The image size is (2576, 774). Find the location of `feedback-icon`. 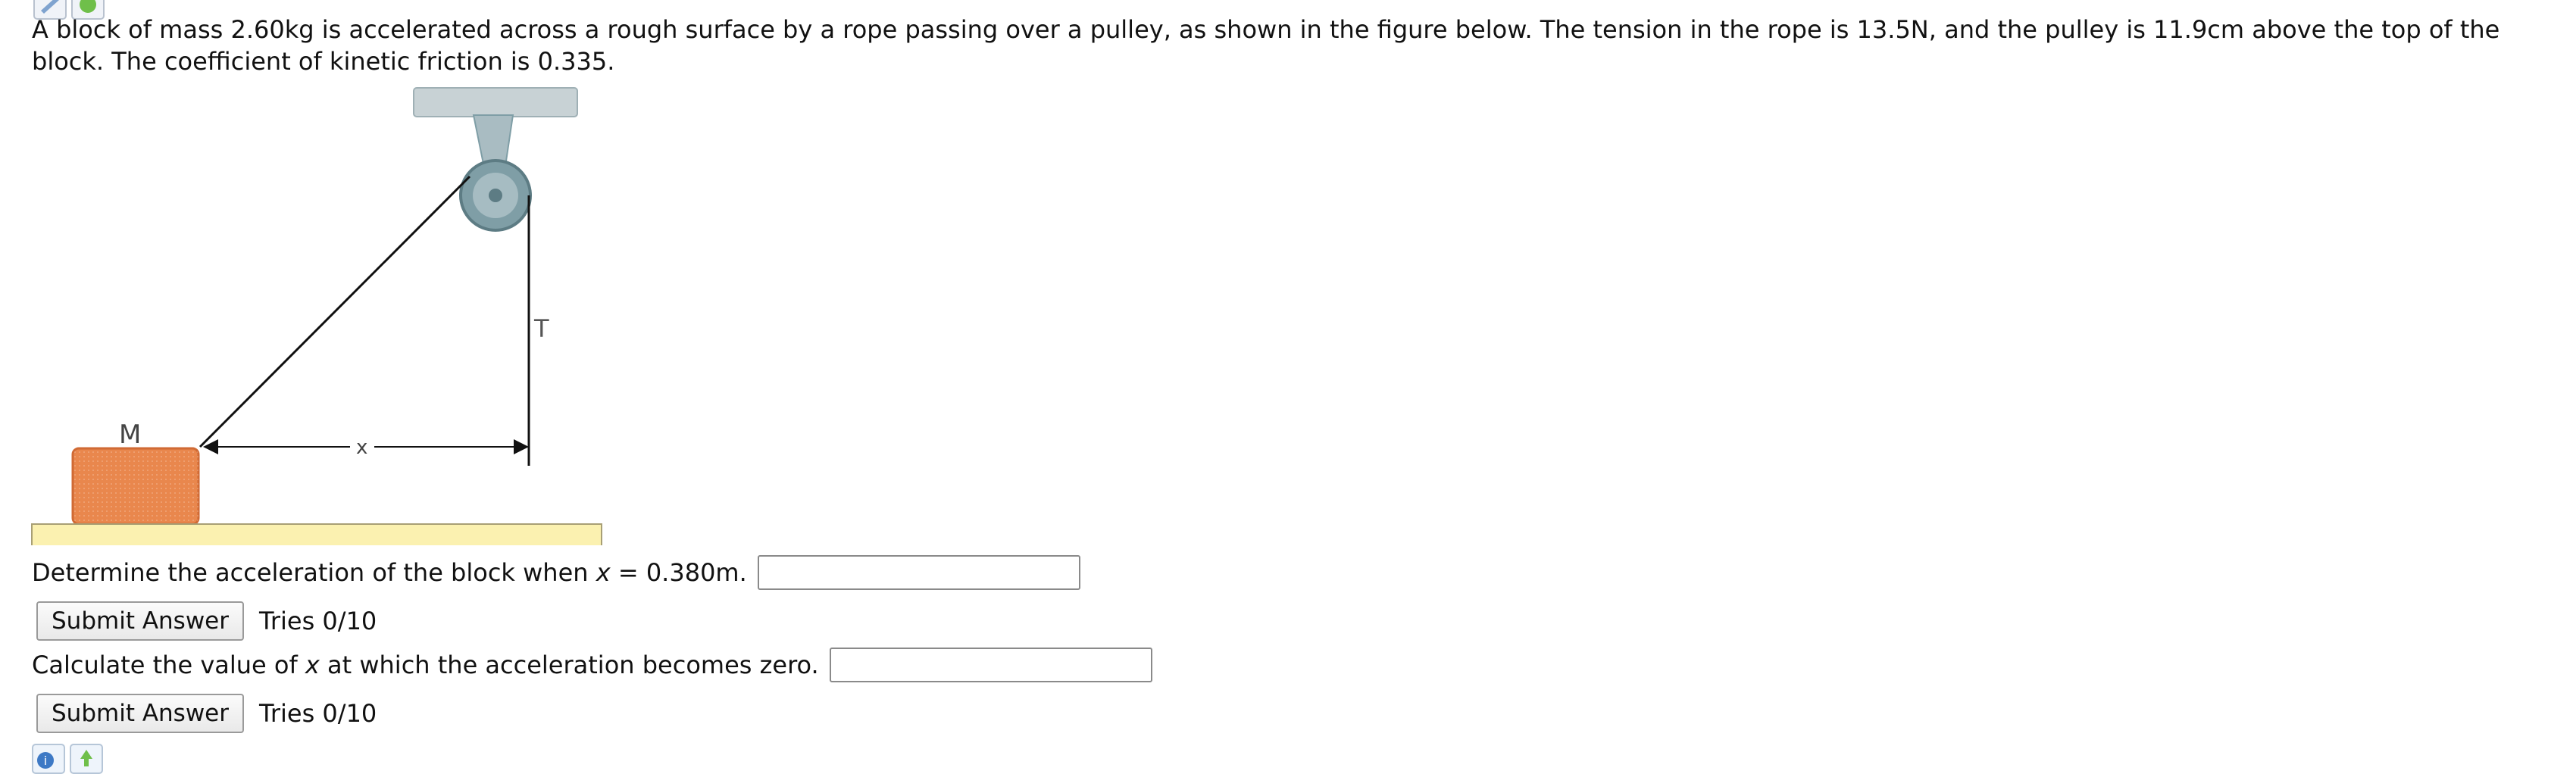

feedback-icon is located at coordinates (86, 759).